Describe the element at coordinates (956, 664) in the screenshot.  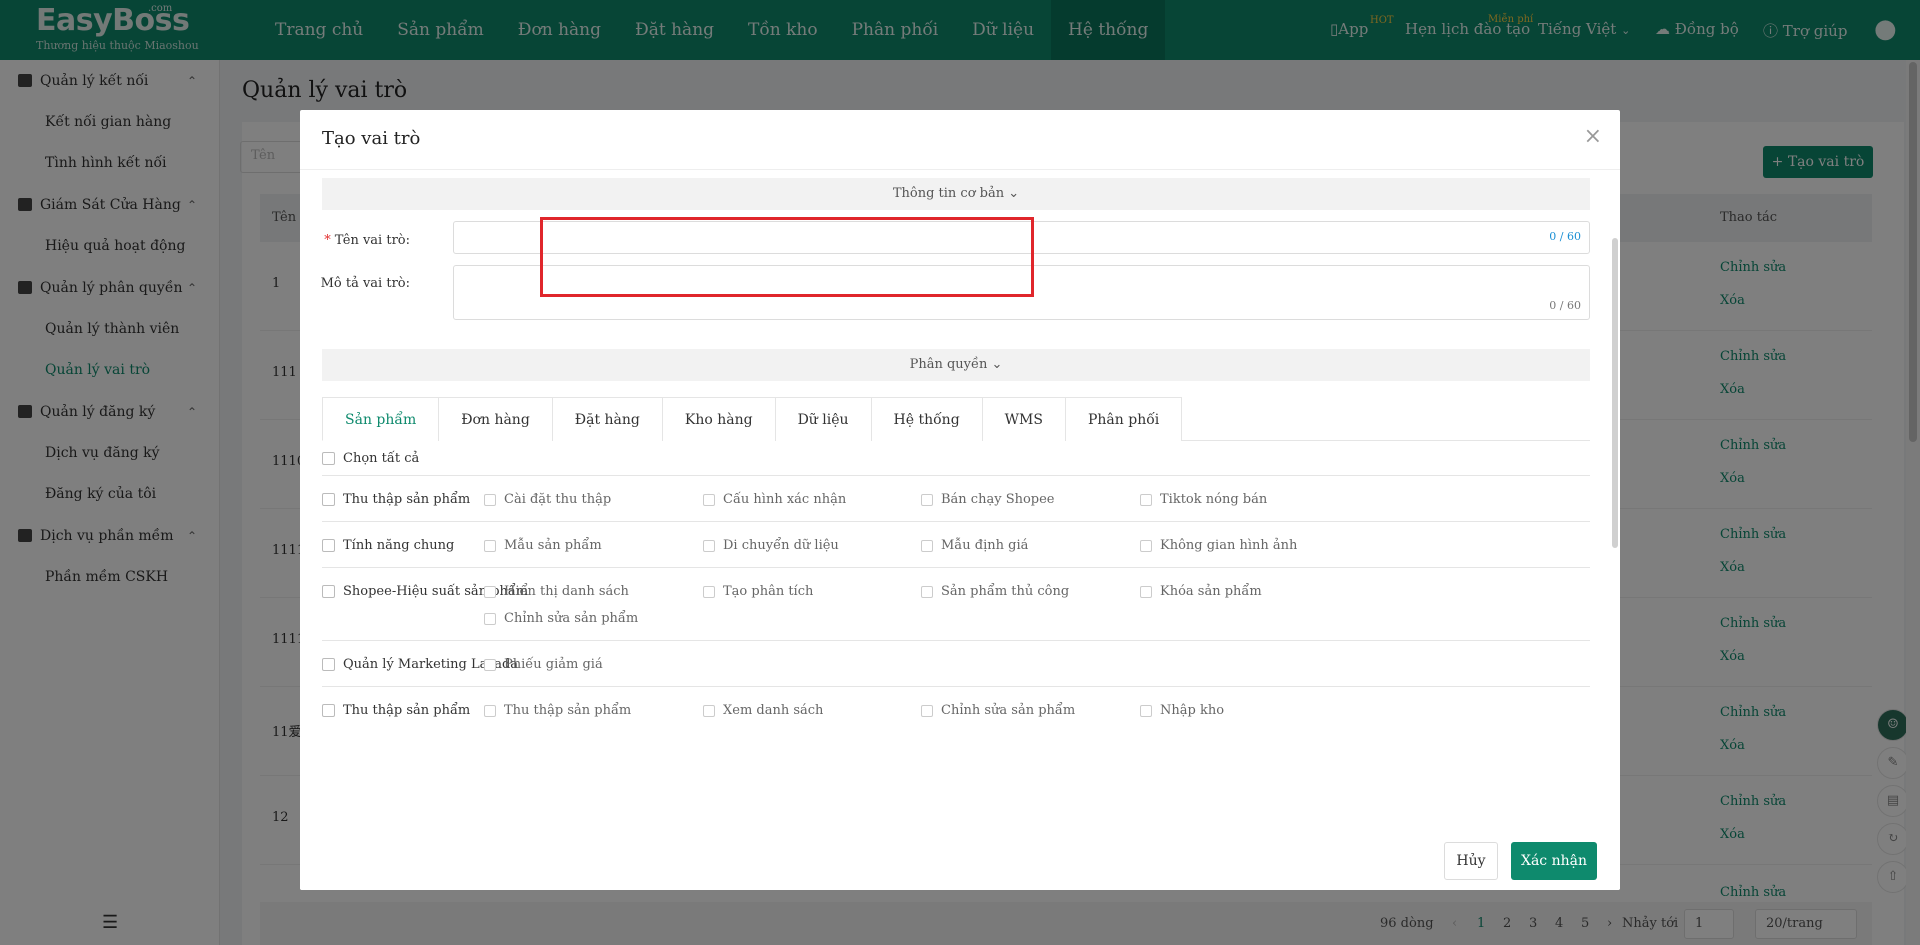
I see `perm-row: Quản lý Marketing Lazada Phiếu giảm giá` at that location.